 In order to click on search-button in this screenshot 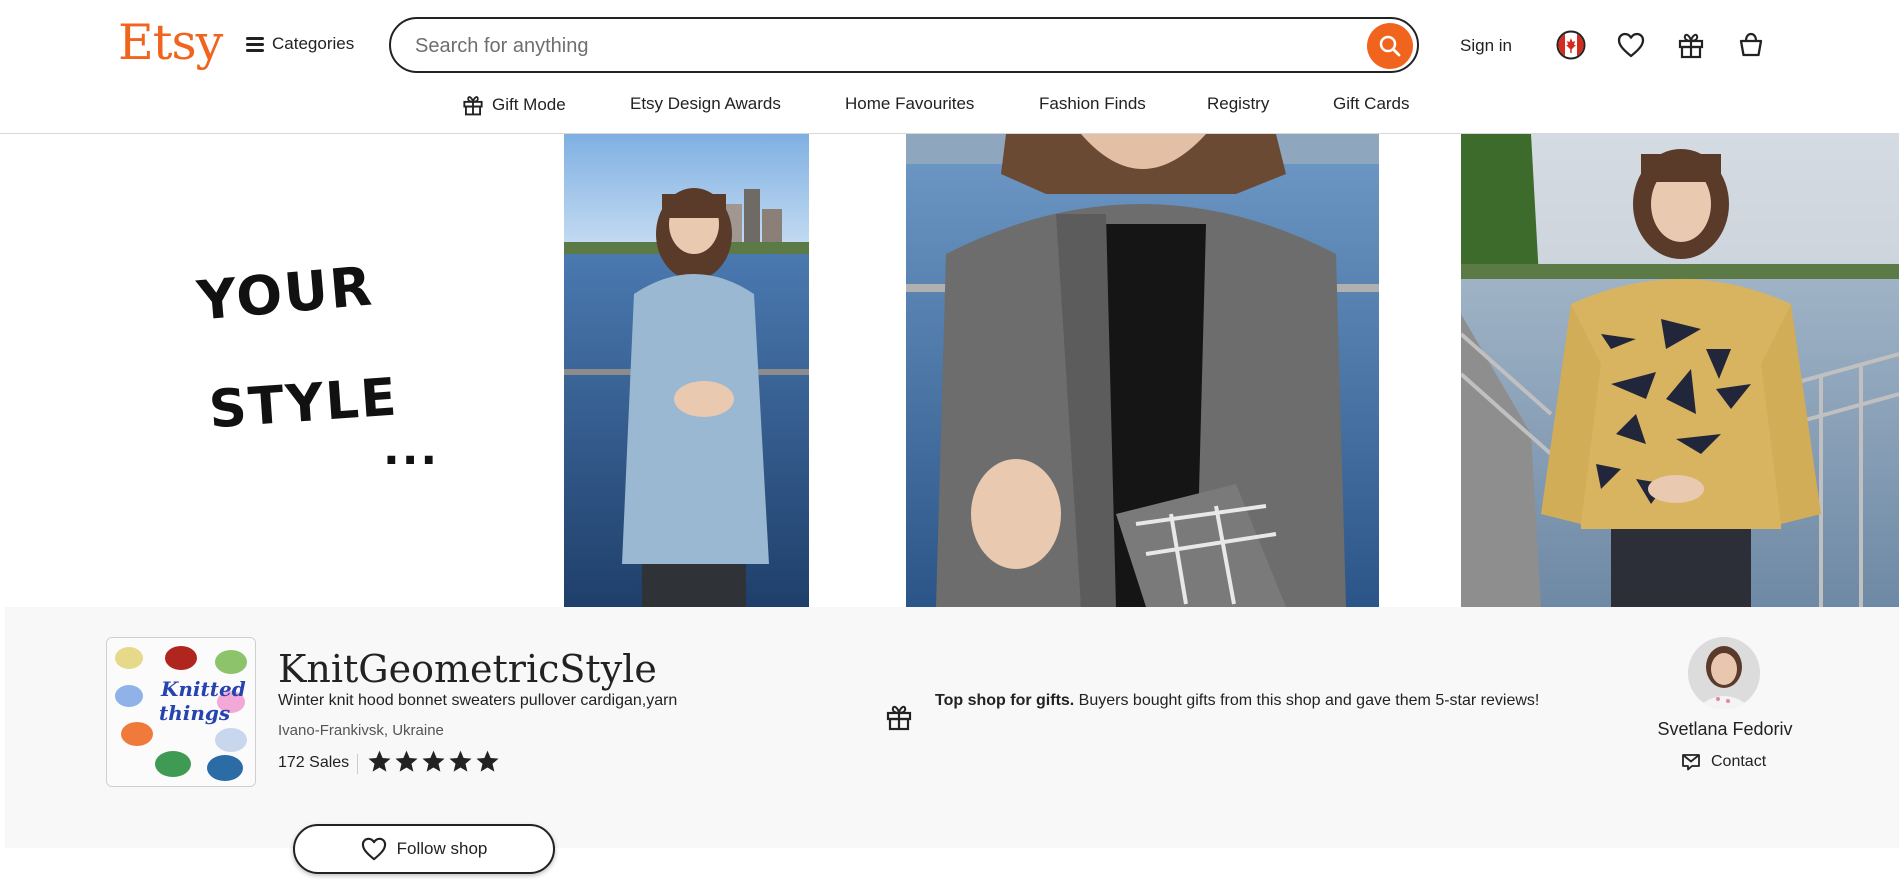, I will do `click(1390, 46)`.